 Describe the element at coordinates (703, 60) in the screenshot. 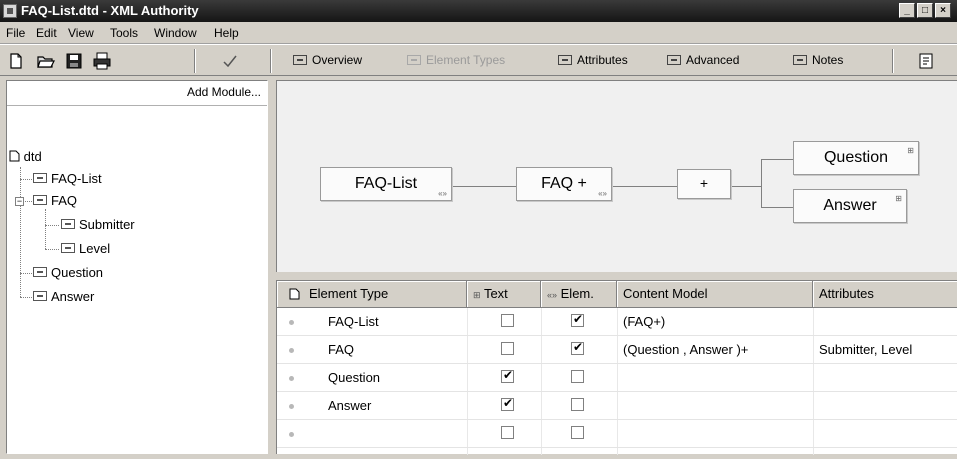

I see `tab-advanced: Advanced` at that location.